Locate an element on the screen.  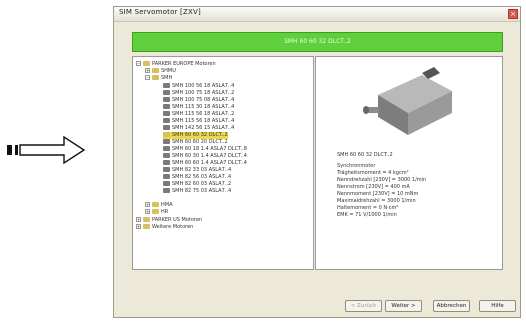
tree-group-hr: + HR is located at coordinates (156, 212).